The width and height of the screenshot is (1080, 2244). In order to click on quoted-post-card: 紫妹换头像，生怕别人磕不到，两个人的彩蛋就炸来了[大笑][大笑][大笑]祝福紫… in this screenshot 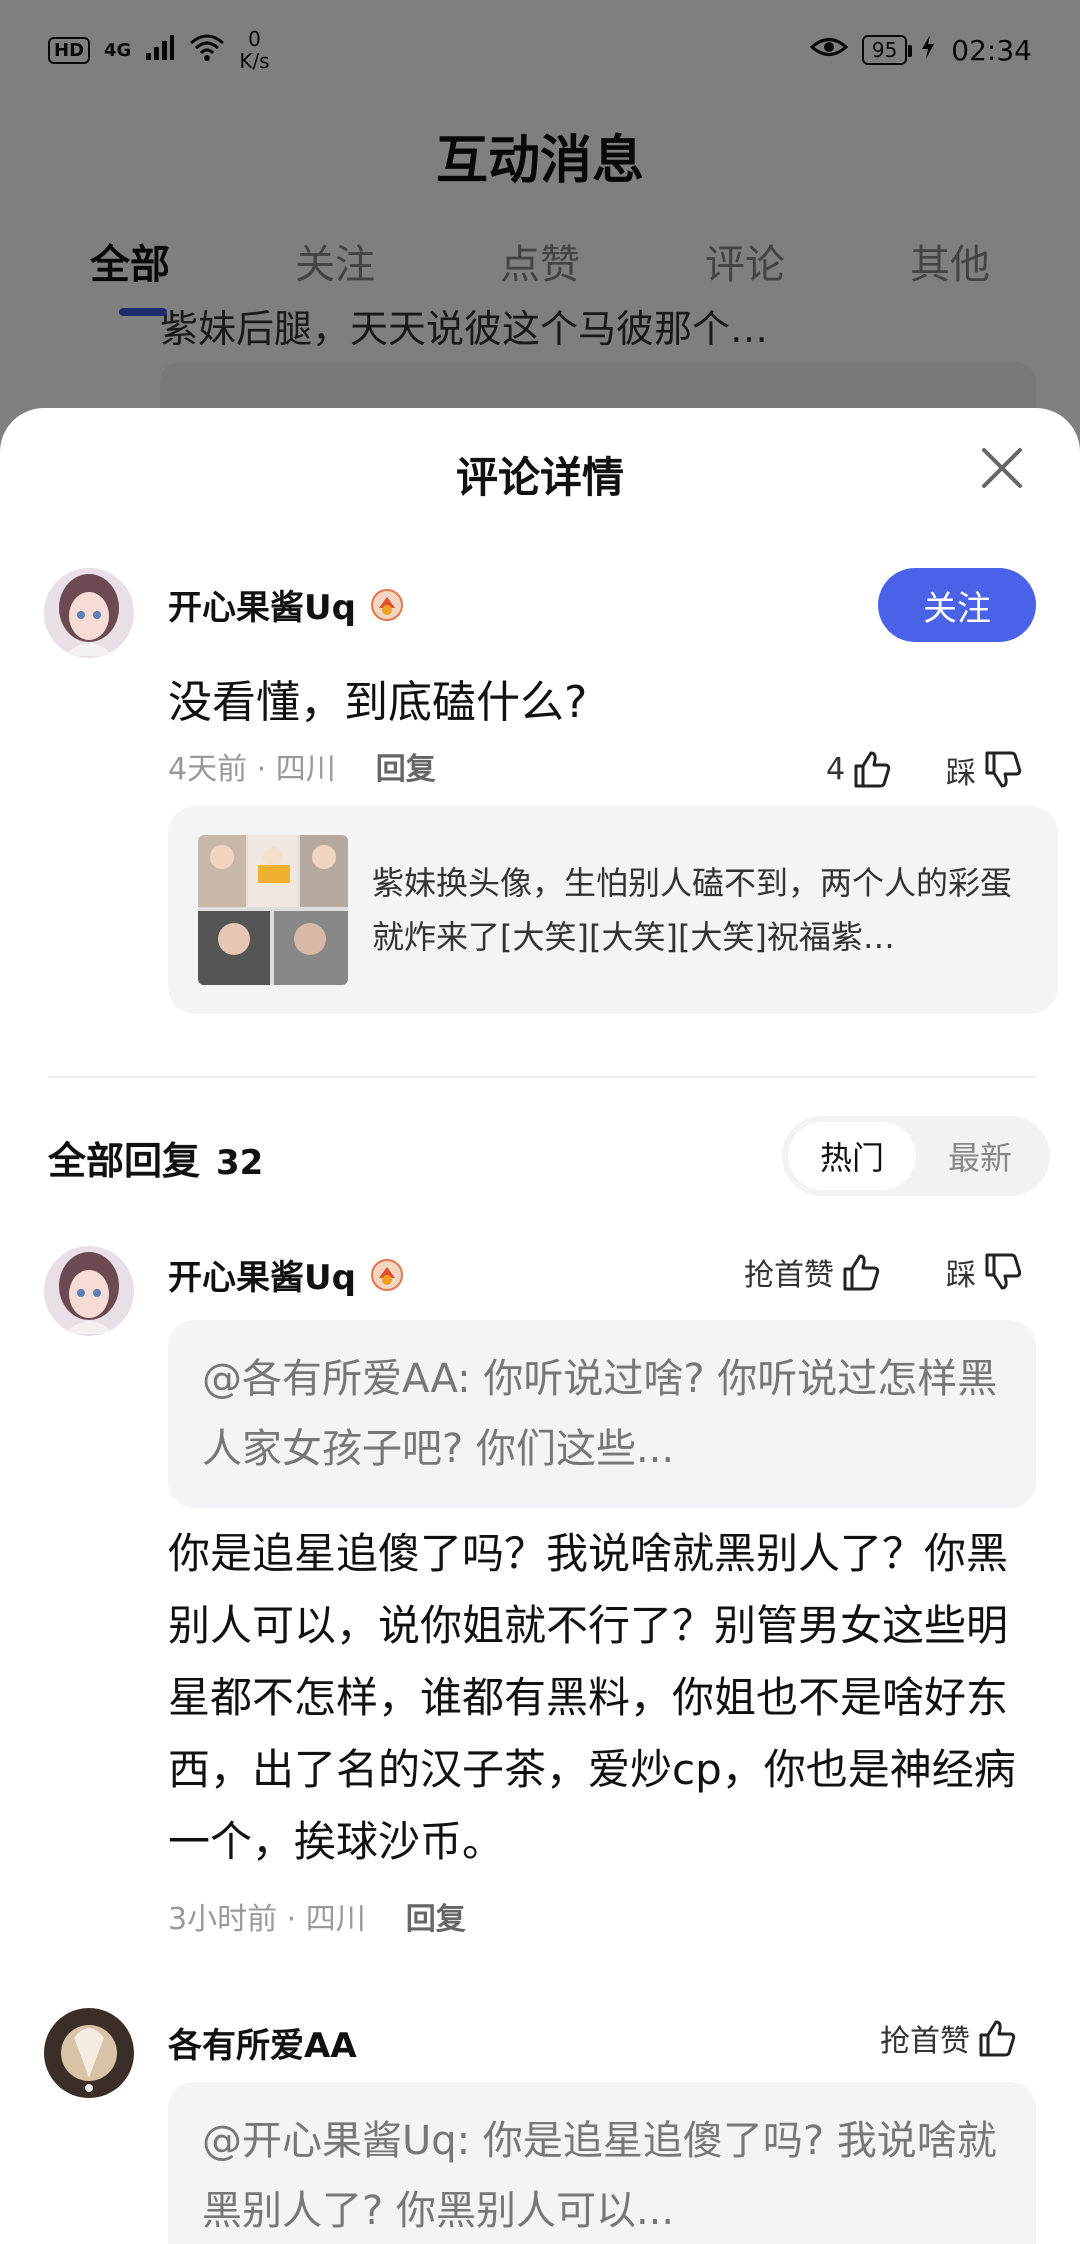, I will do `click(613, 910)`.